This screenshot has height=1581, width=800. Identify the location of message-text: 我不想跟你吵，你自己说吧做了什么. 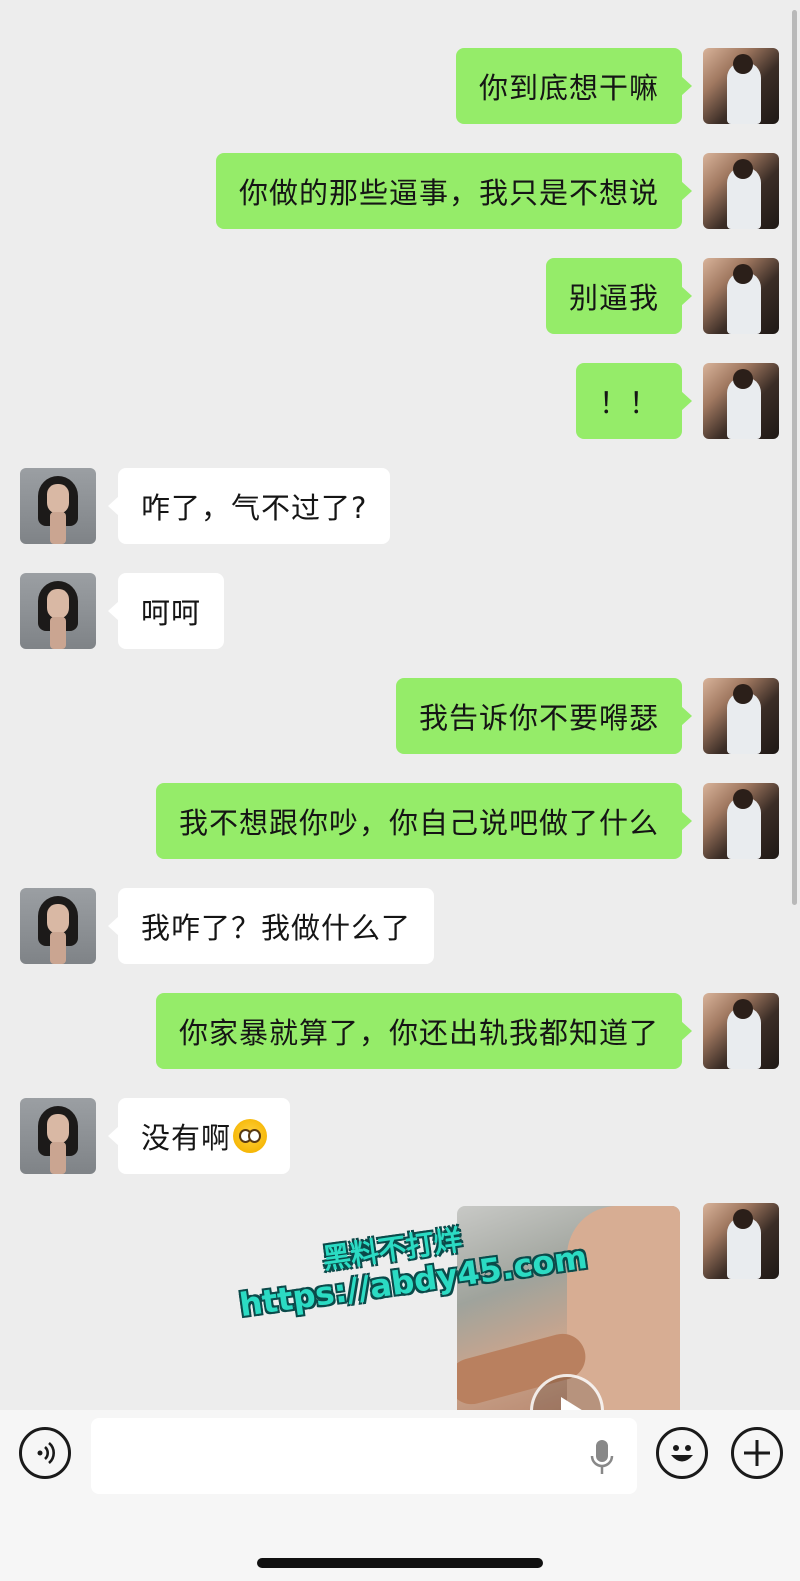
(418, 823).